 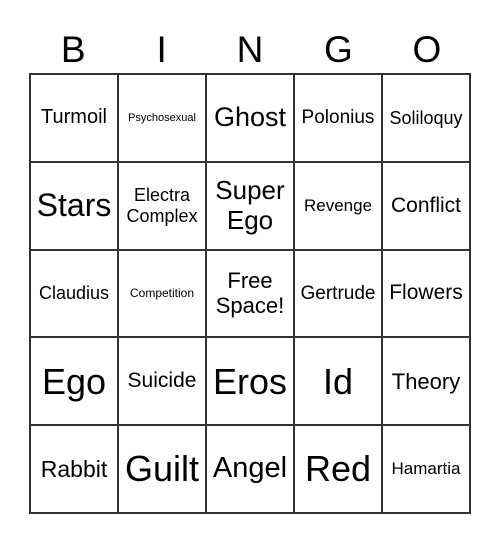 I want to click on cell-label: Gertrude, so click(x=338, y=293).